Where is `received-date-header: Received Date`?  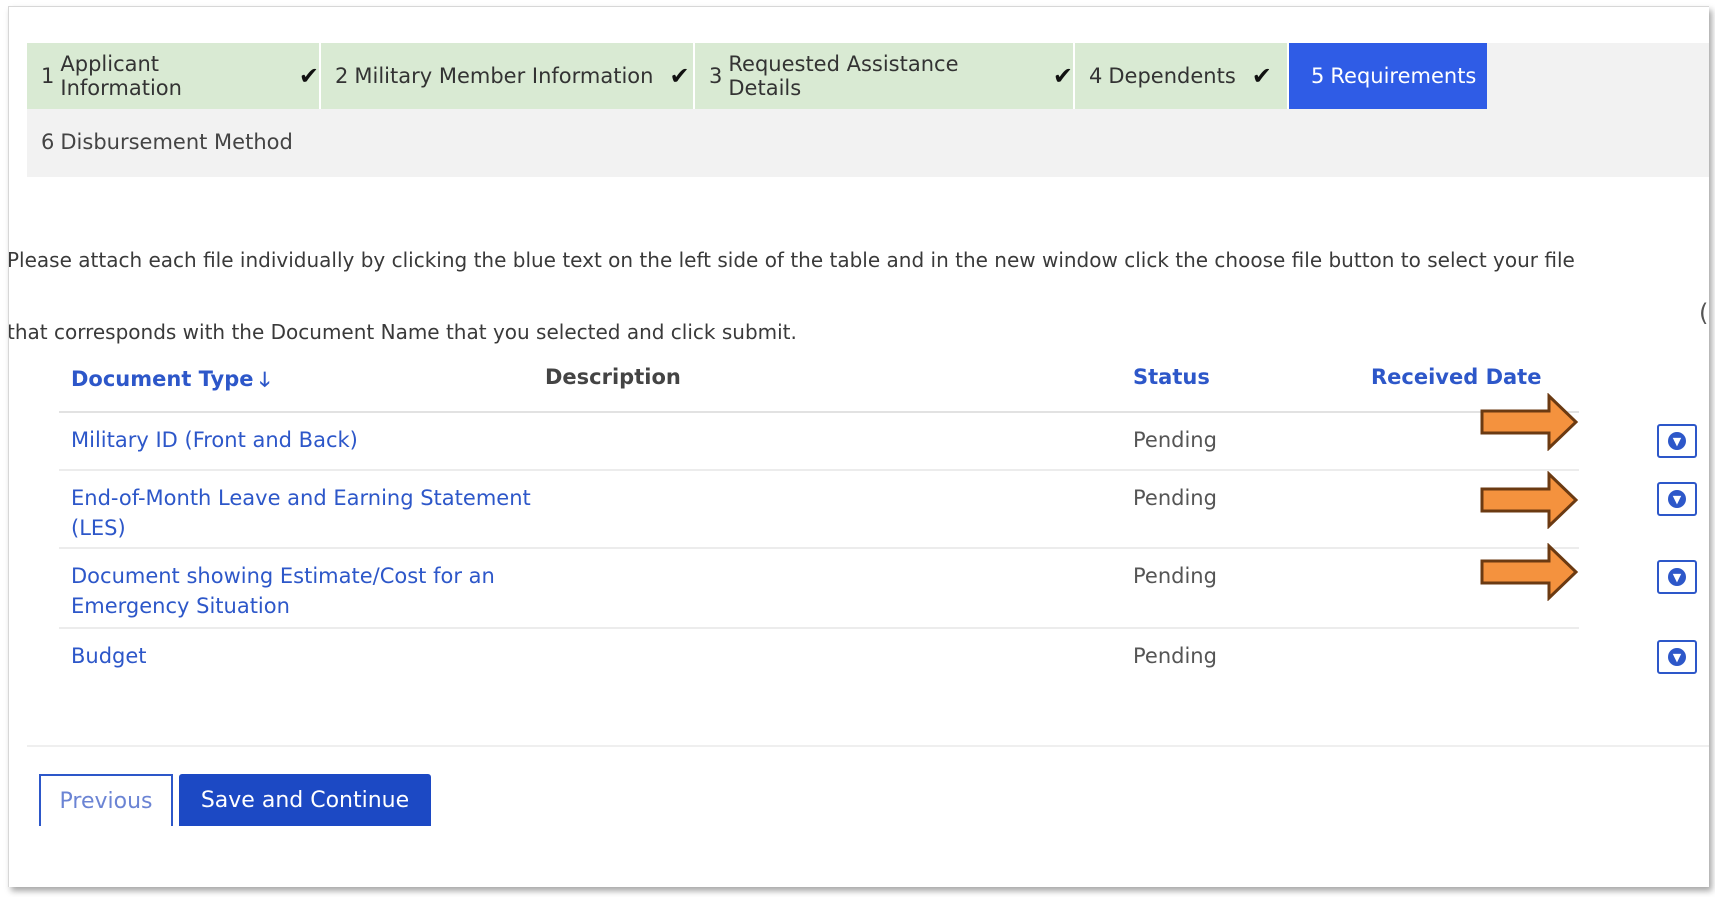
received-date-header: Received Date is located at coordinates (1456, 377).